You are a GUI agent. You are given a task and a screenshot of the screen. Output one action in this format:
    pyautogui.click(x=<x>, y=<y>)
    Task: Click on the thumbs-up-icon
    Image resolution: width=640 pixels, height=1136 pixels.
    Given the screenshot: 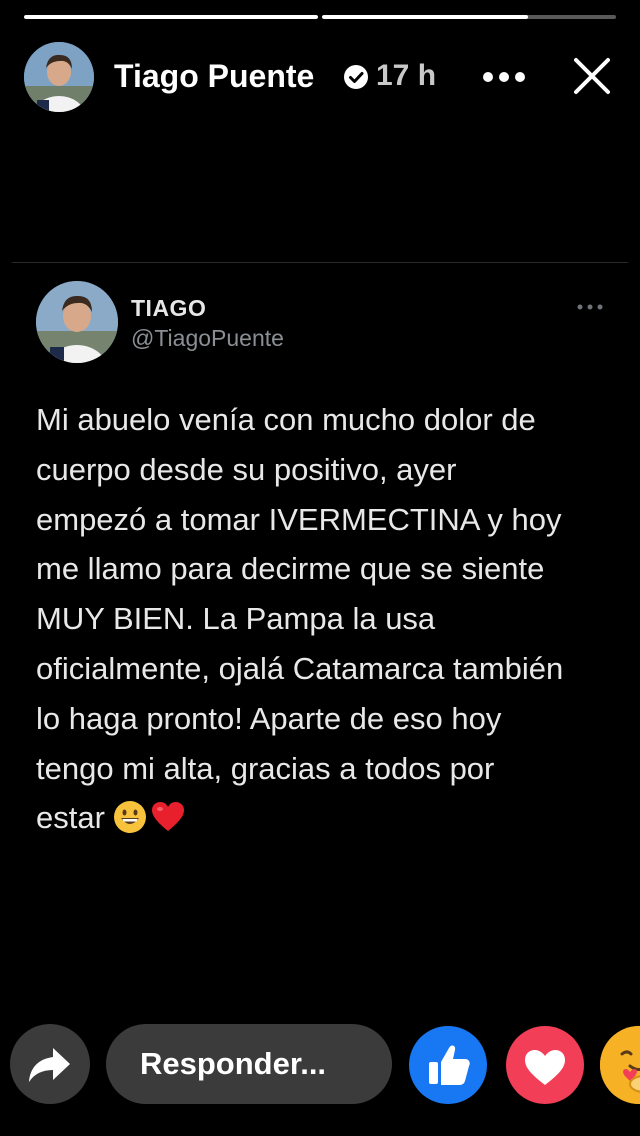 What is the action you would take?
    pyautogui.click(x=449, y=1065)
    